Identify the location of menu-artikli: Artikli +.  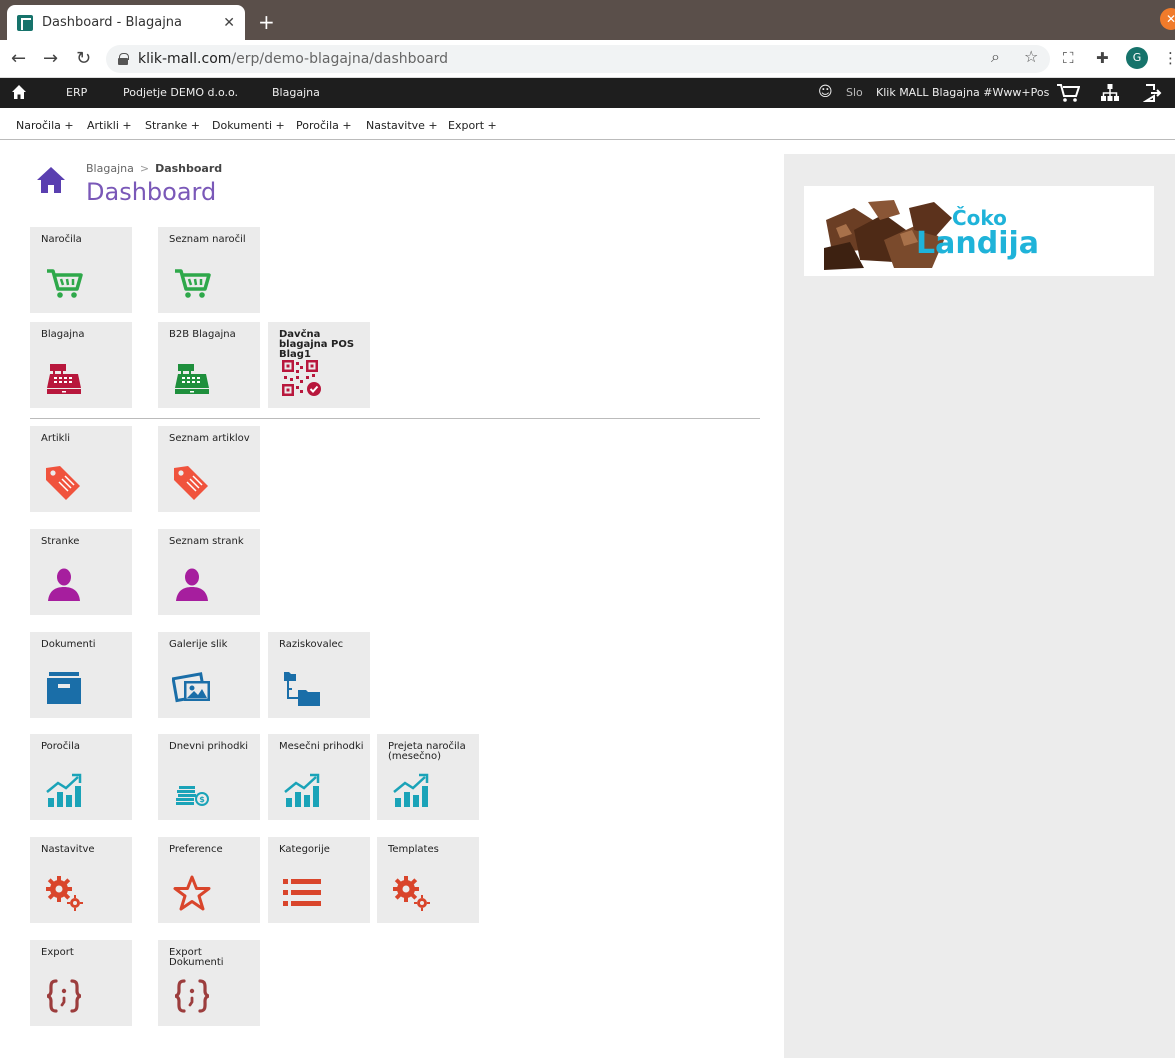
(109, 125).